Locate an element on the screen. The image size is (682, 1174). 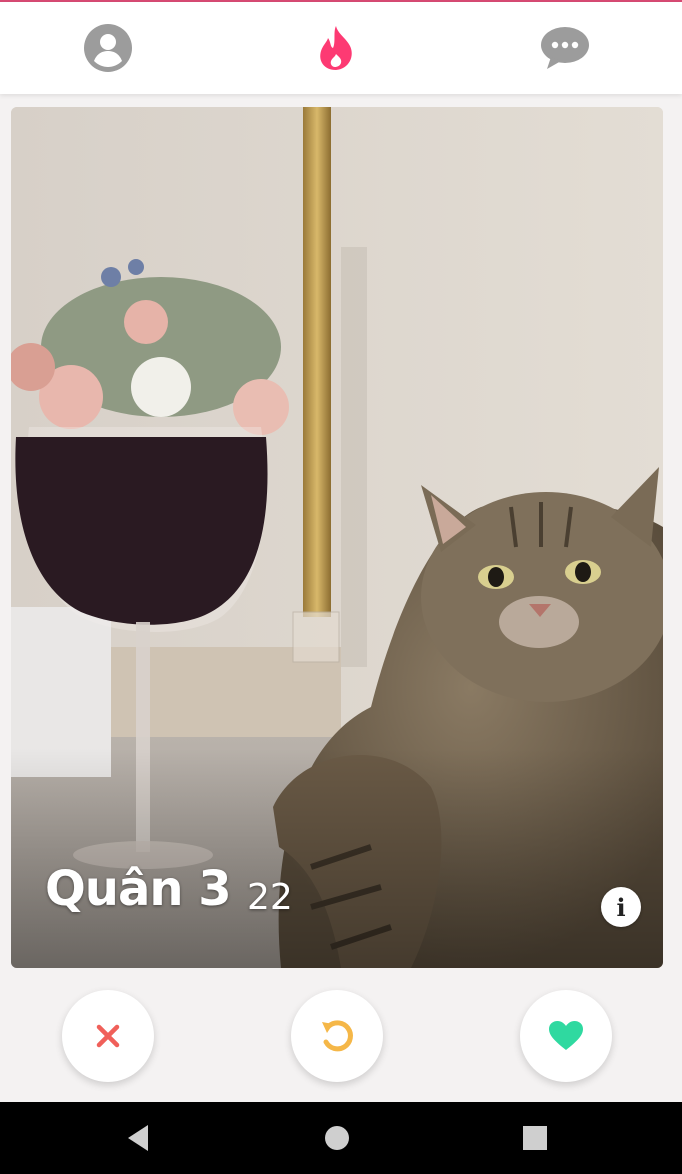
info-button: i is located at coordinates (621, 907).